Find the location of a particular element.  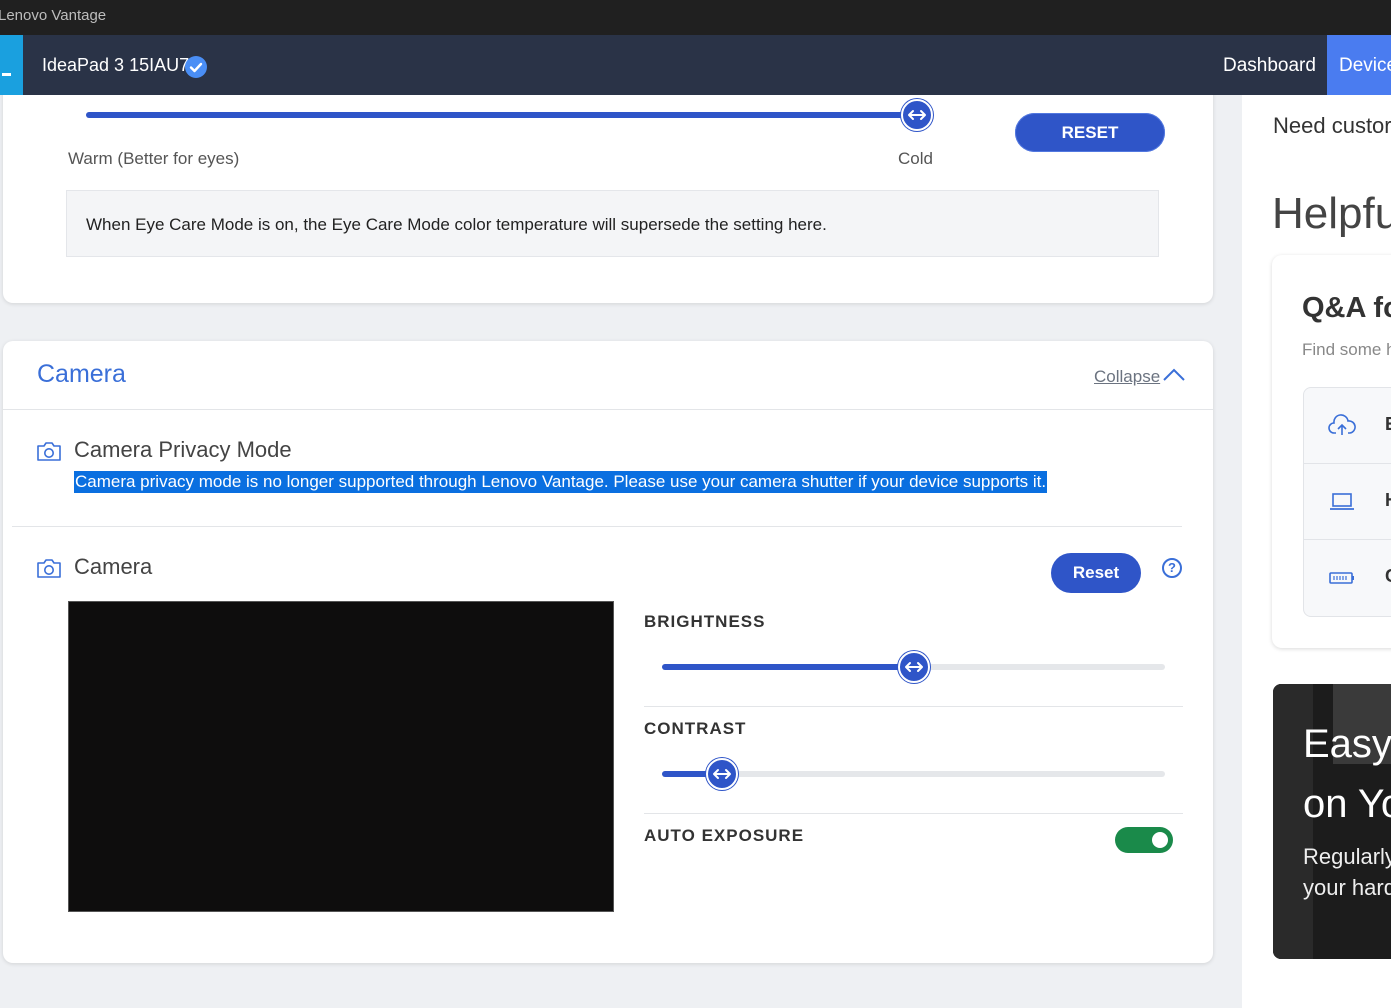

qa-list: E H C is located at coordinates (1347, 502).